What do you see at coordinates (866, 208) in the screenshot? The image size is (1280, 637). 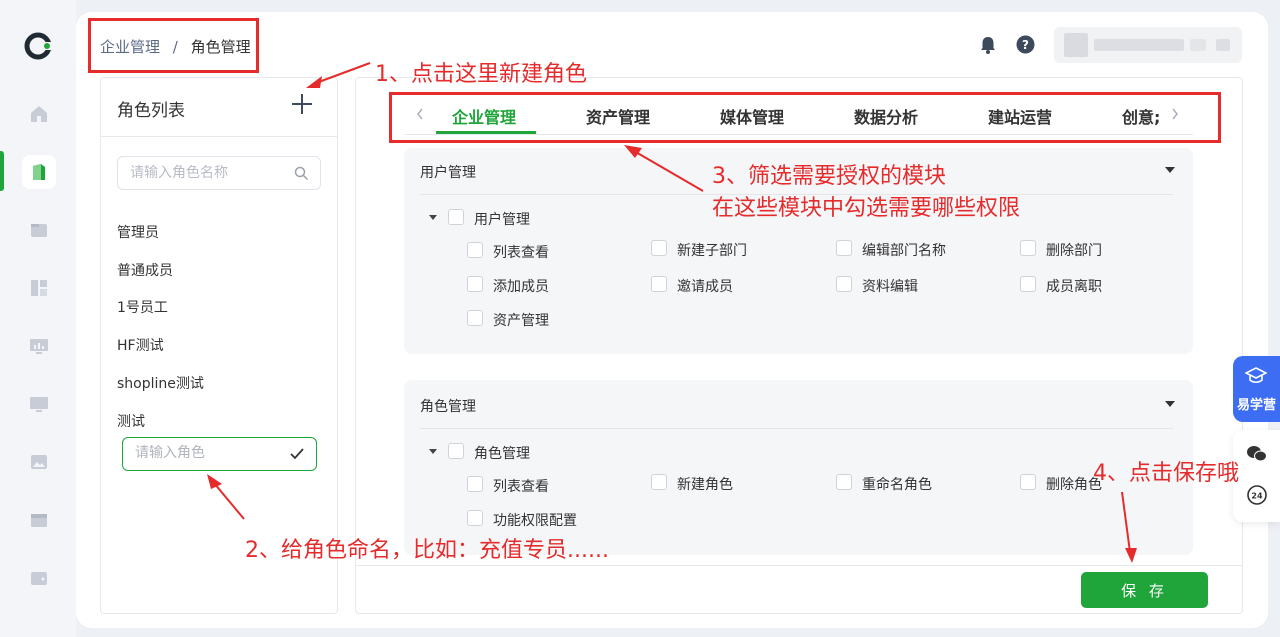 I see `annotation-step-3-line-2: 在这些模块中勾选需要哪些权限` at bounding box center [866, 208].